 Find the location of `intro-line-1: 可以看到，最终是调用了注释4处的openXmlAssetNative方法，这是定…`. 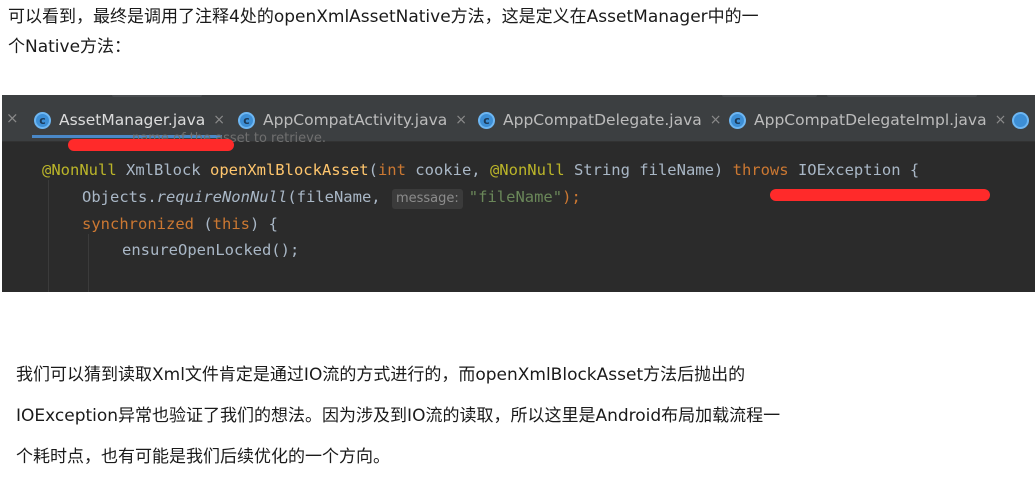

intro-line-1: 可以看到，最终是调用了注释4处的openXmlAssetNative方法，这是定… is located at coordinates (383, 17).